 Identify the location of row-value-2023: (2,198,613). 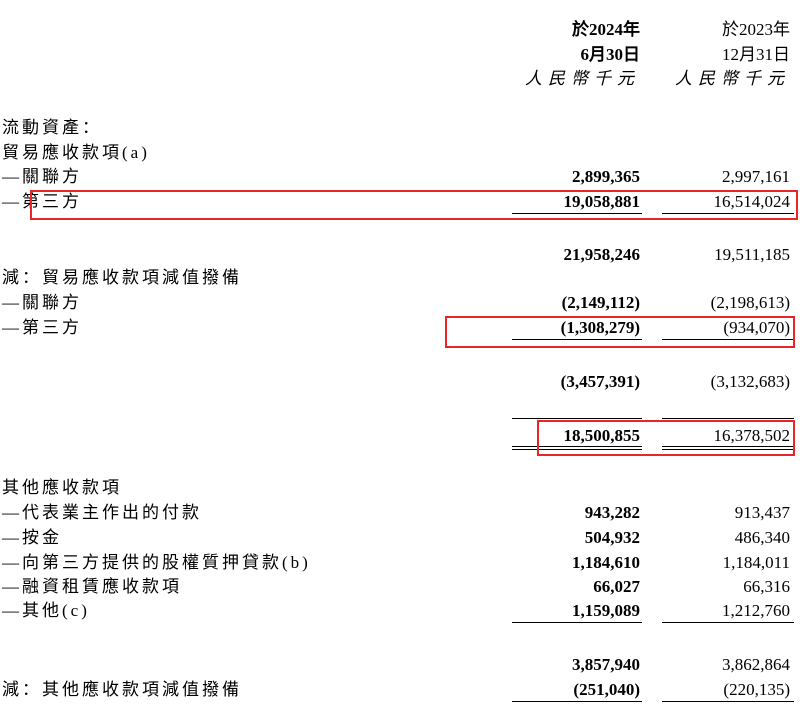
(750, 302).